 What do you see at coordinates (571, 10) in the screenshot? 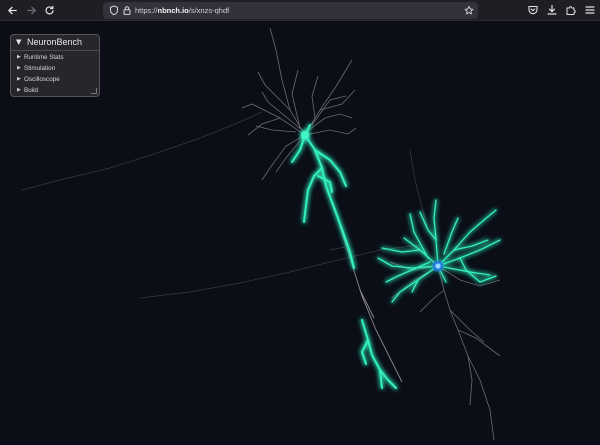
I see `extensions-icon` at bounding box center [571, 10].